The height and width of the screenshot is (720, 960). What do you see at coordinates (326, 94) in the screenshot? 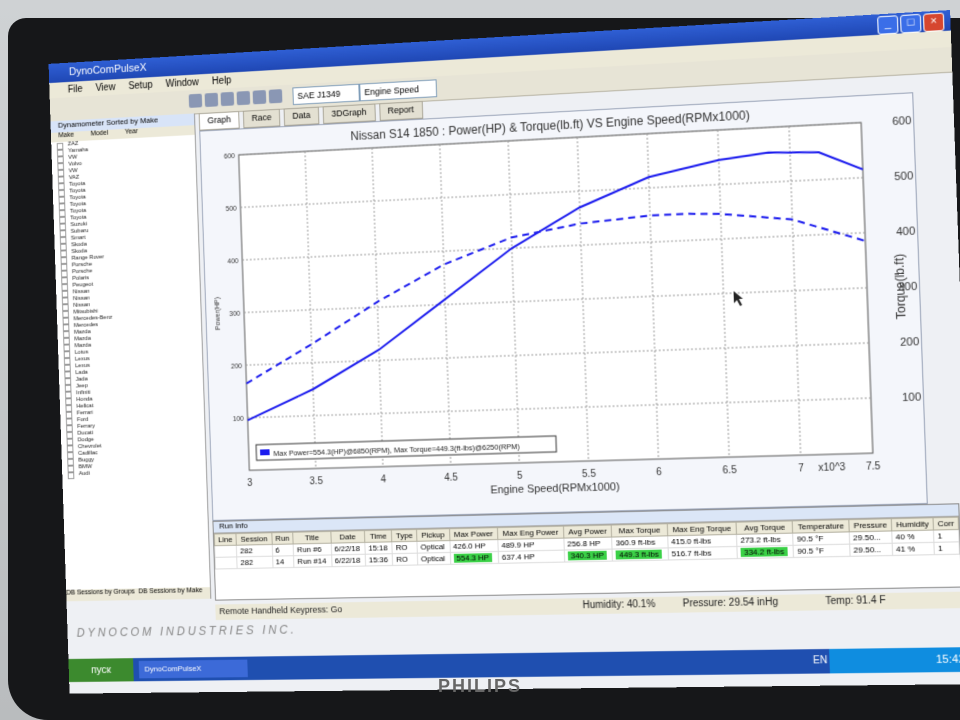
I see `standard-select: SAE J1349` at bounding box center [326, 94].